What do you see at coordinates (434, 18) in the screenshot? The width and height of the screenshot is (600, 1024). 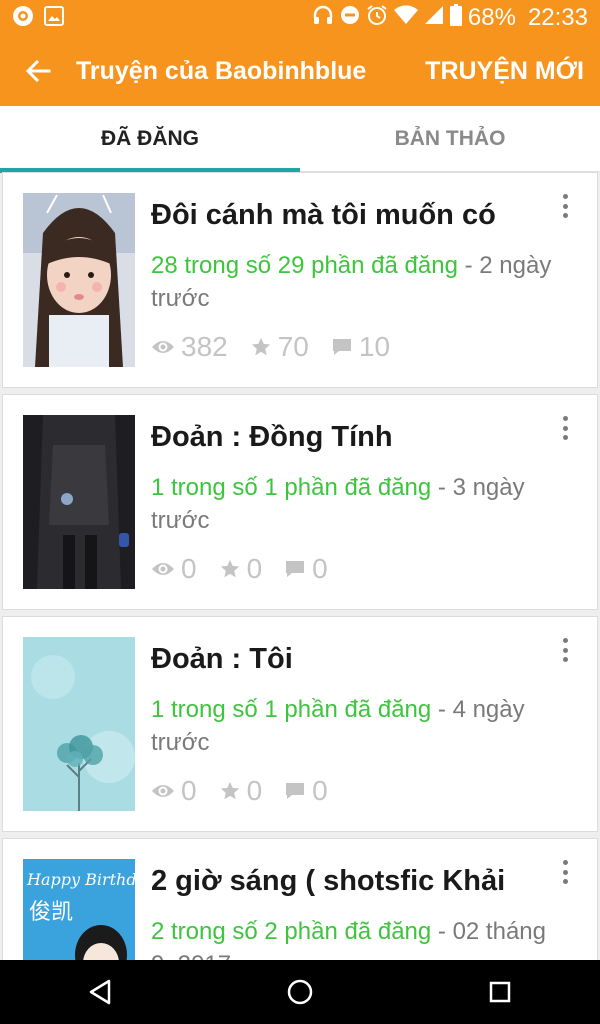 I see `signal-icon` at bounding box center [434, 18].